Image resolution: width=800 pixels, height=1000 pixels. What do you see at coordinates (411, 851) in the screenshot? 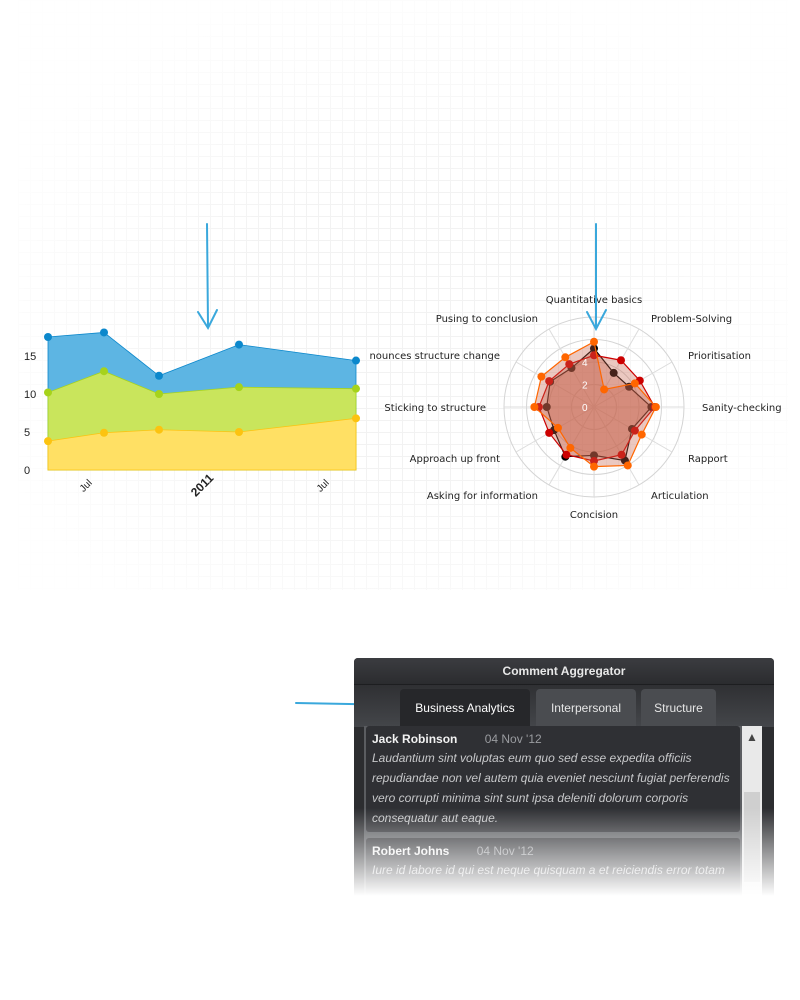
I see `comment-author: Robert Johns` at bounding box center [411, 851].